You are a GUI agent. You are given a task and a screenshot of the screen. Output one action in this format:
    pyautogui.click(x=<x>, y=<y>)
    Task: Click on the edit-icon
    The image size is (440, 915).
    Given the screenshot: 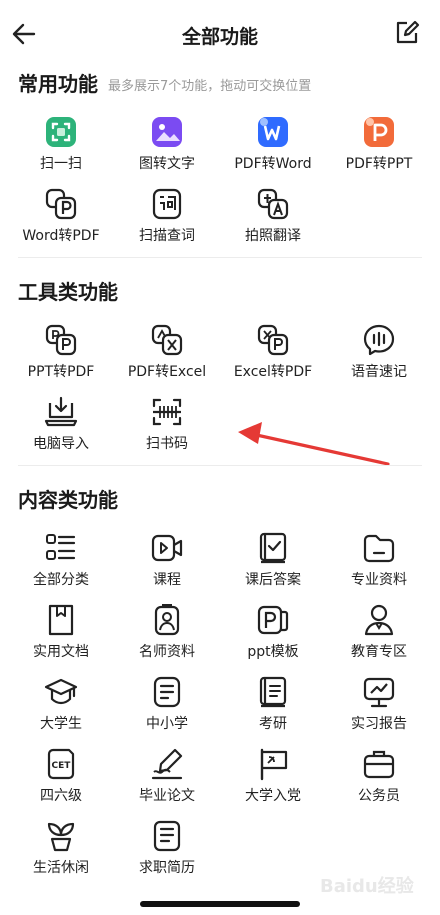 What is the action you would take?
    pyautogui.click(x=407, y=33)
    